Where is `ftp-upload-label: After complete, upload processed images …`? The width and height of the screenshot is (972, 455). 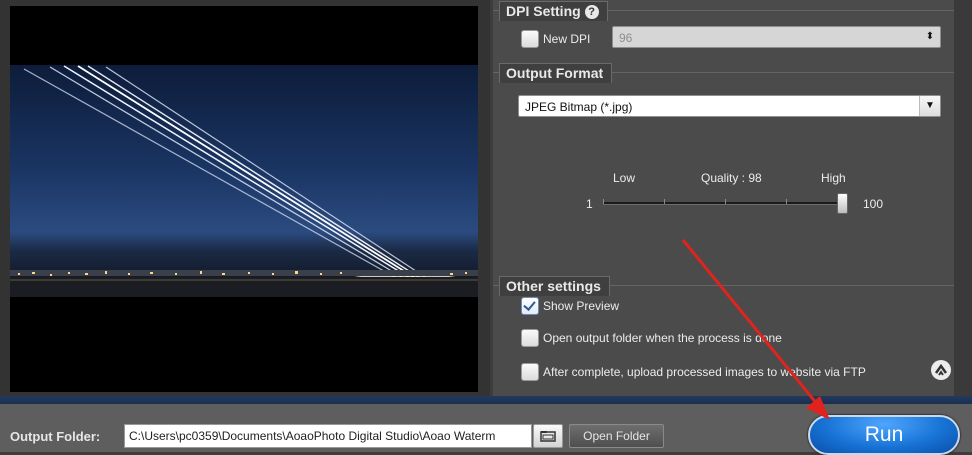
ftp-upload-label: After complete, upload processed images … is located at coordinates (704, 372).